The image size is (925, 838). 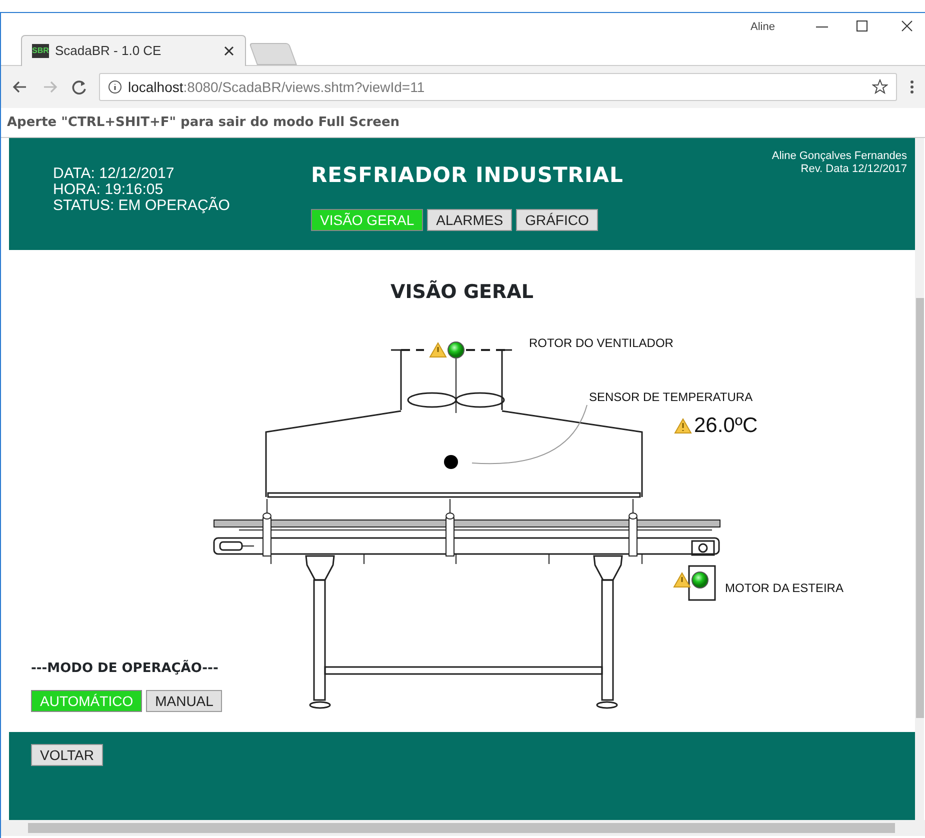 I want to click on author-name: Aline Gonçalves Fernandes, so click(x=838, y=156).